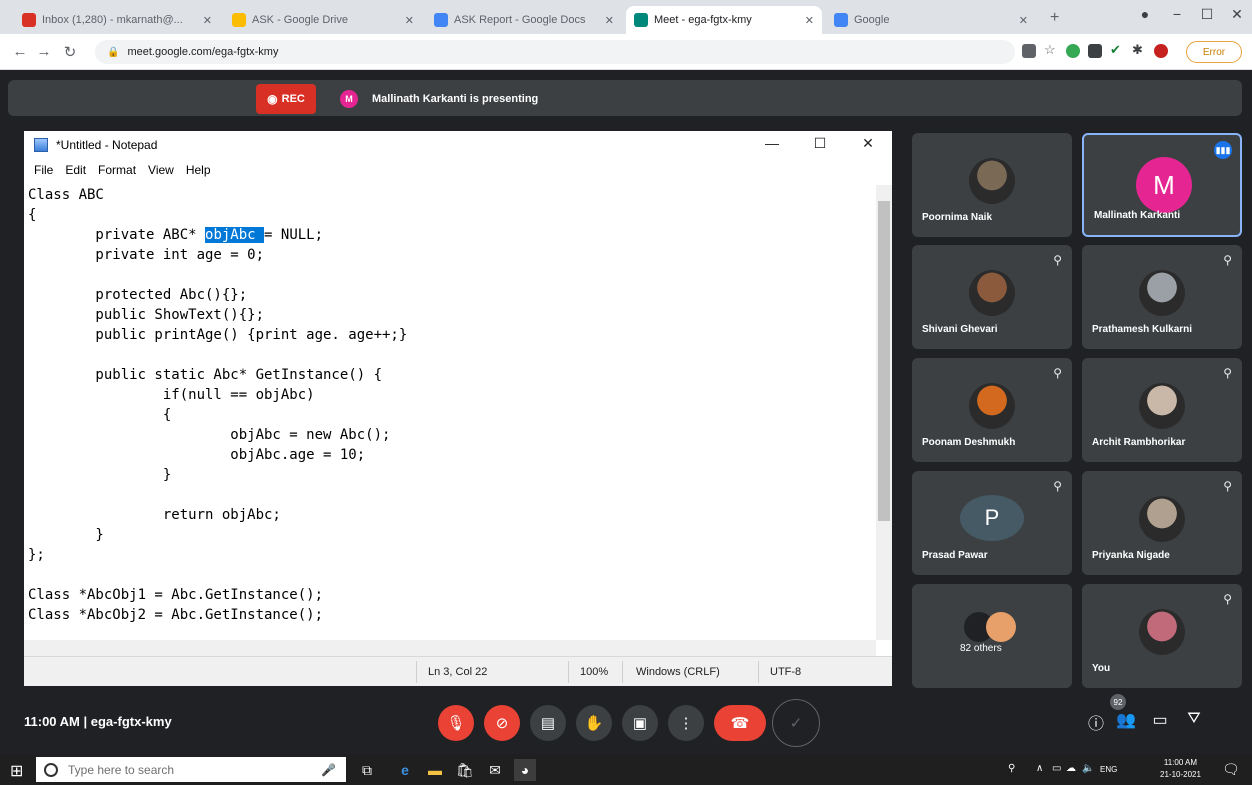  I want to click on meeting-details-button: ⓘ, so click(1096, 722).